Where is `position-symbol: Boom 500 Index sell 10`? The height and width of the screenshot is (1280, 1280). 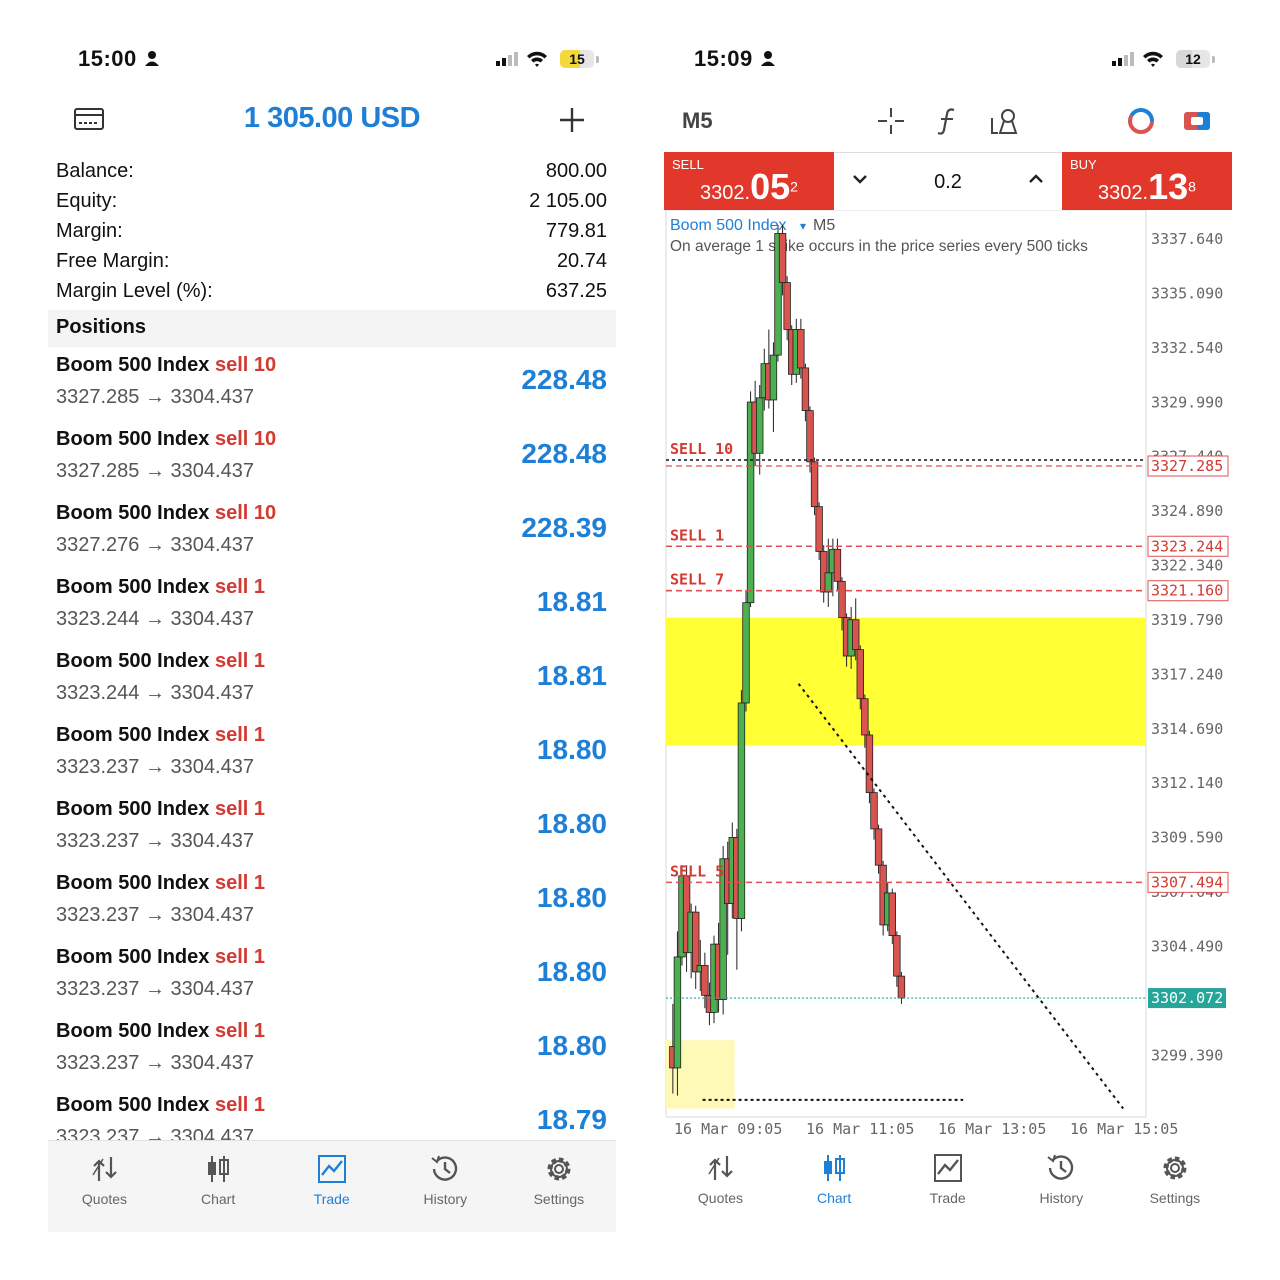 position-symbol: Boom 500 Index sell 10 is located at coordinates (166, 365).